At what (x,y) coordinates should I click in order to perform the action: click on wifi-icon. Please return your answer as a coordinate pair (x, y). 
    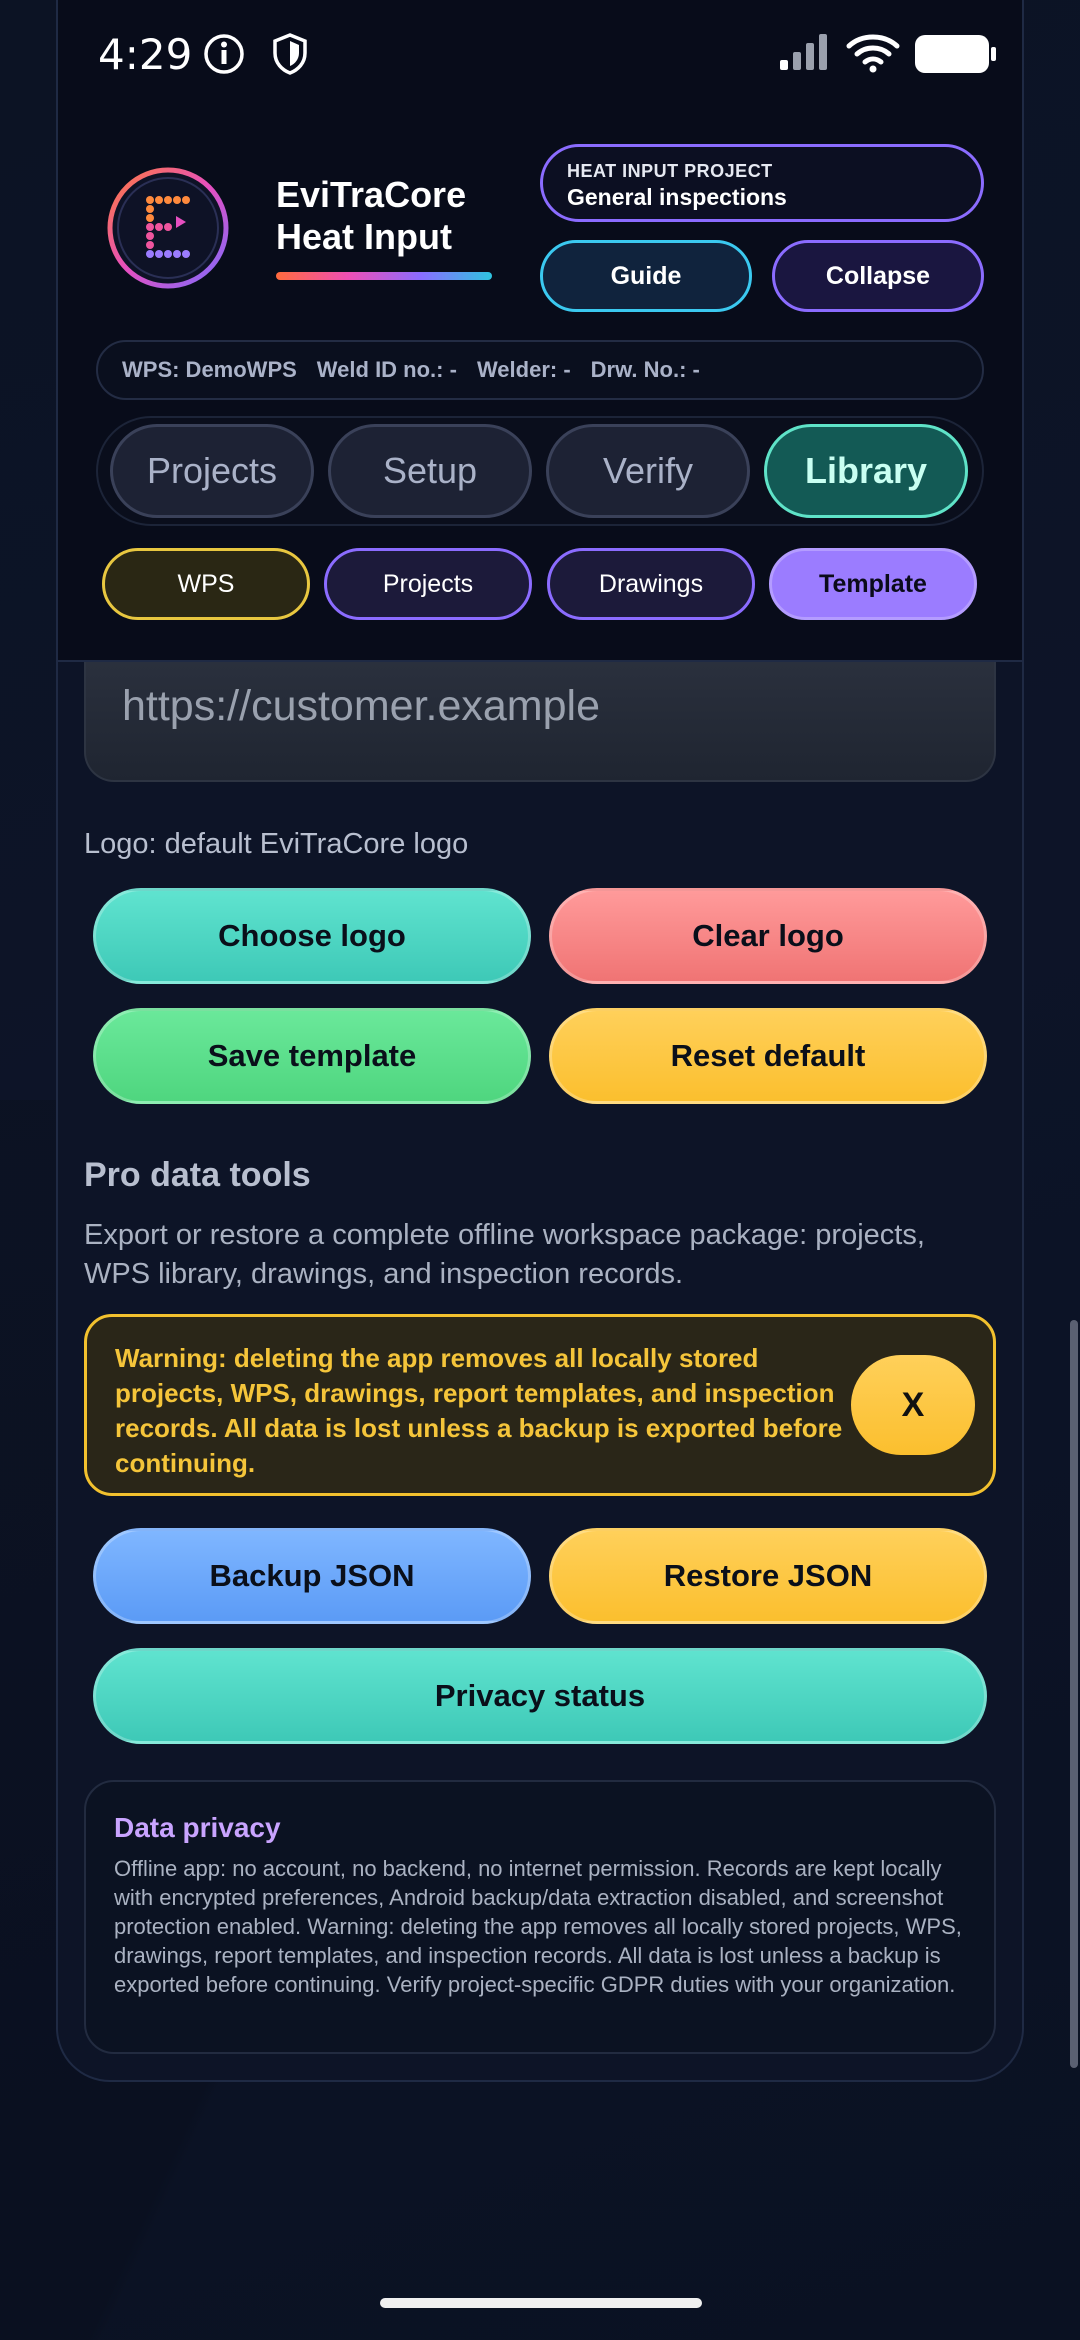
    Looking at the image, I should click on (873, 53).